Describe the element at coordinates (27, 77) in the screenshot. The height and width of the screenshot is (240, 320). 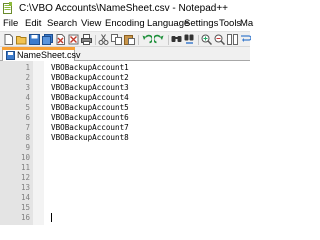
I see `line-number: 2` at that location.